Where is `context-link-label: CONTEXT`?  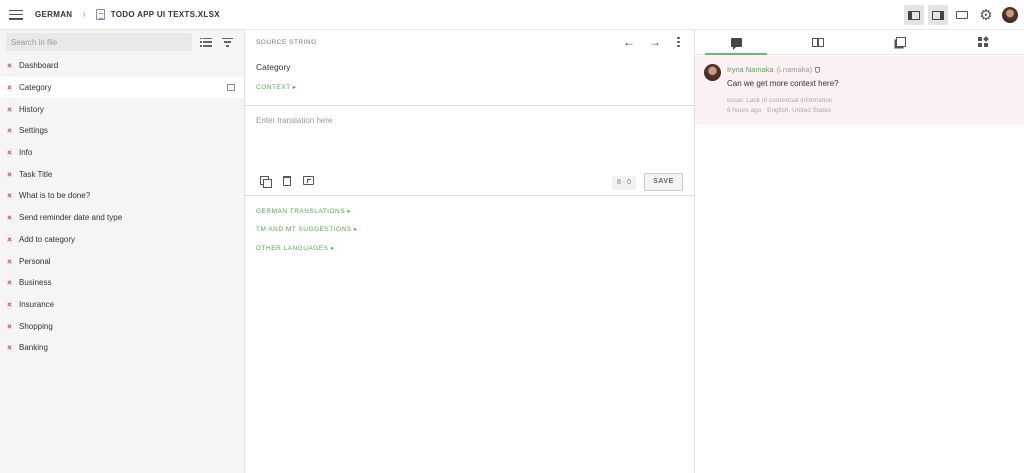
context-link-label: CONTEXT is located at coordinates (273, 87).